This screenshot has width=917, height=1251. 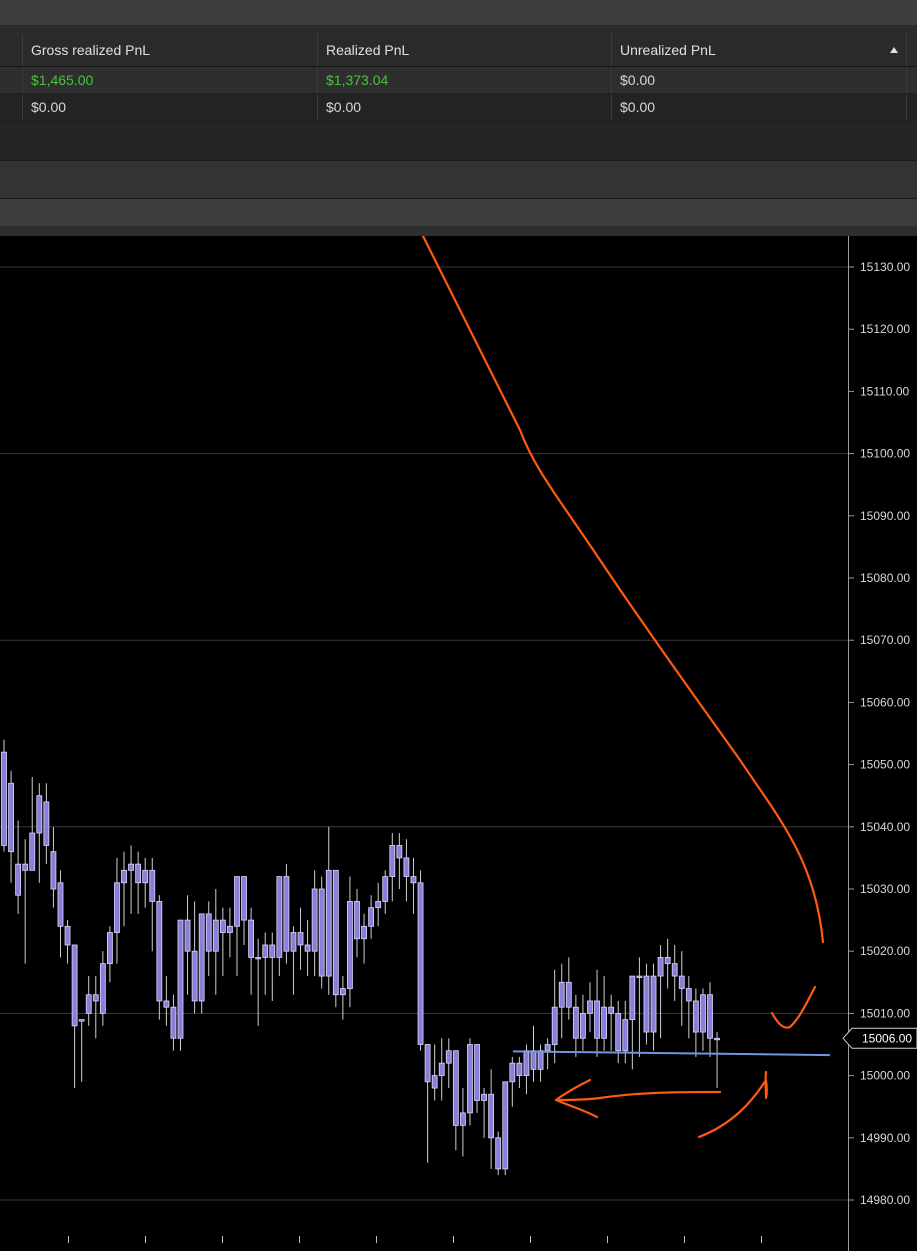 What do you see at coordinates (885, 1138) in the screenshot?
I see `price-tick-label: 14990.00` at bounding box center [885, 1138].